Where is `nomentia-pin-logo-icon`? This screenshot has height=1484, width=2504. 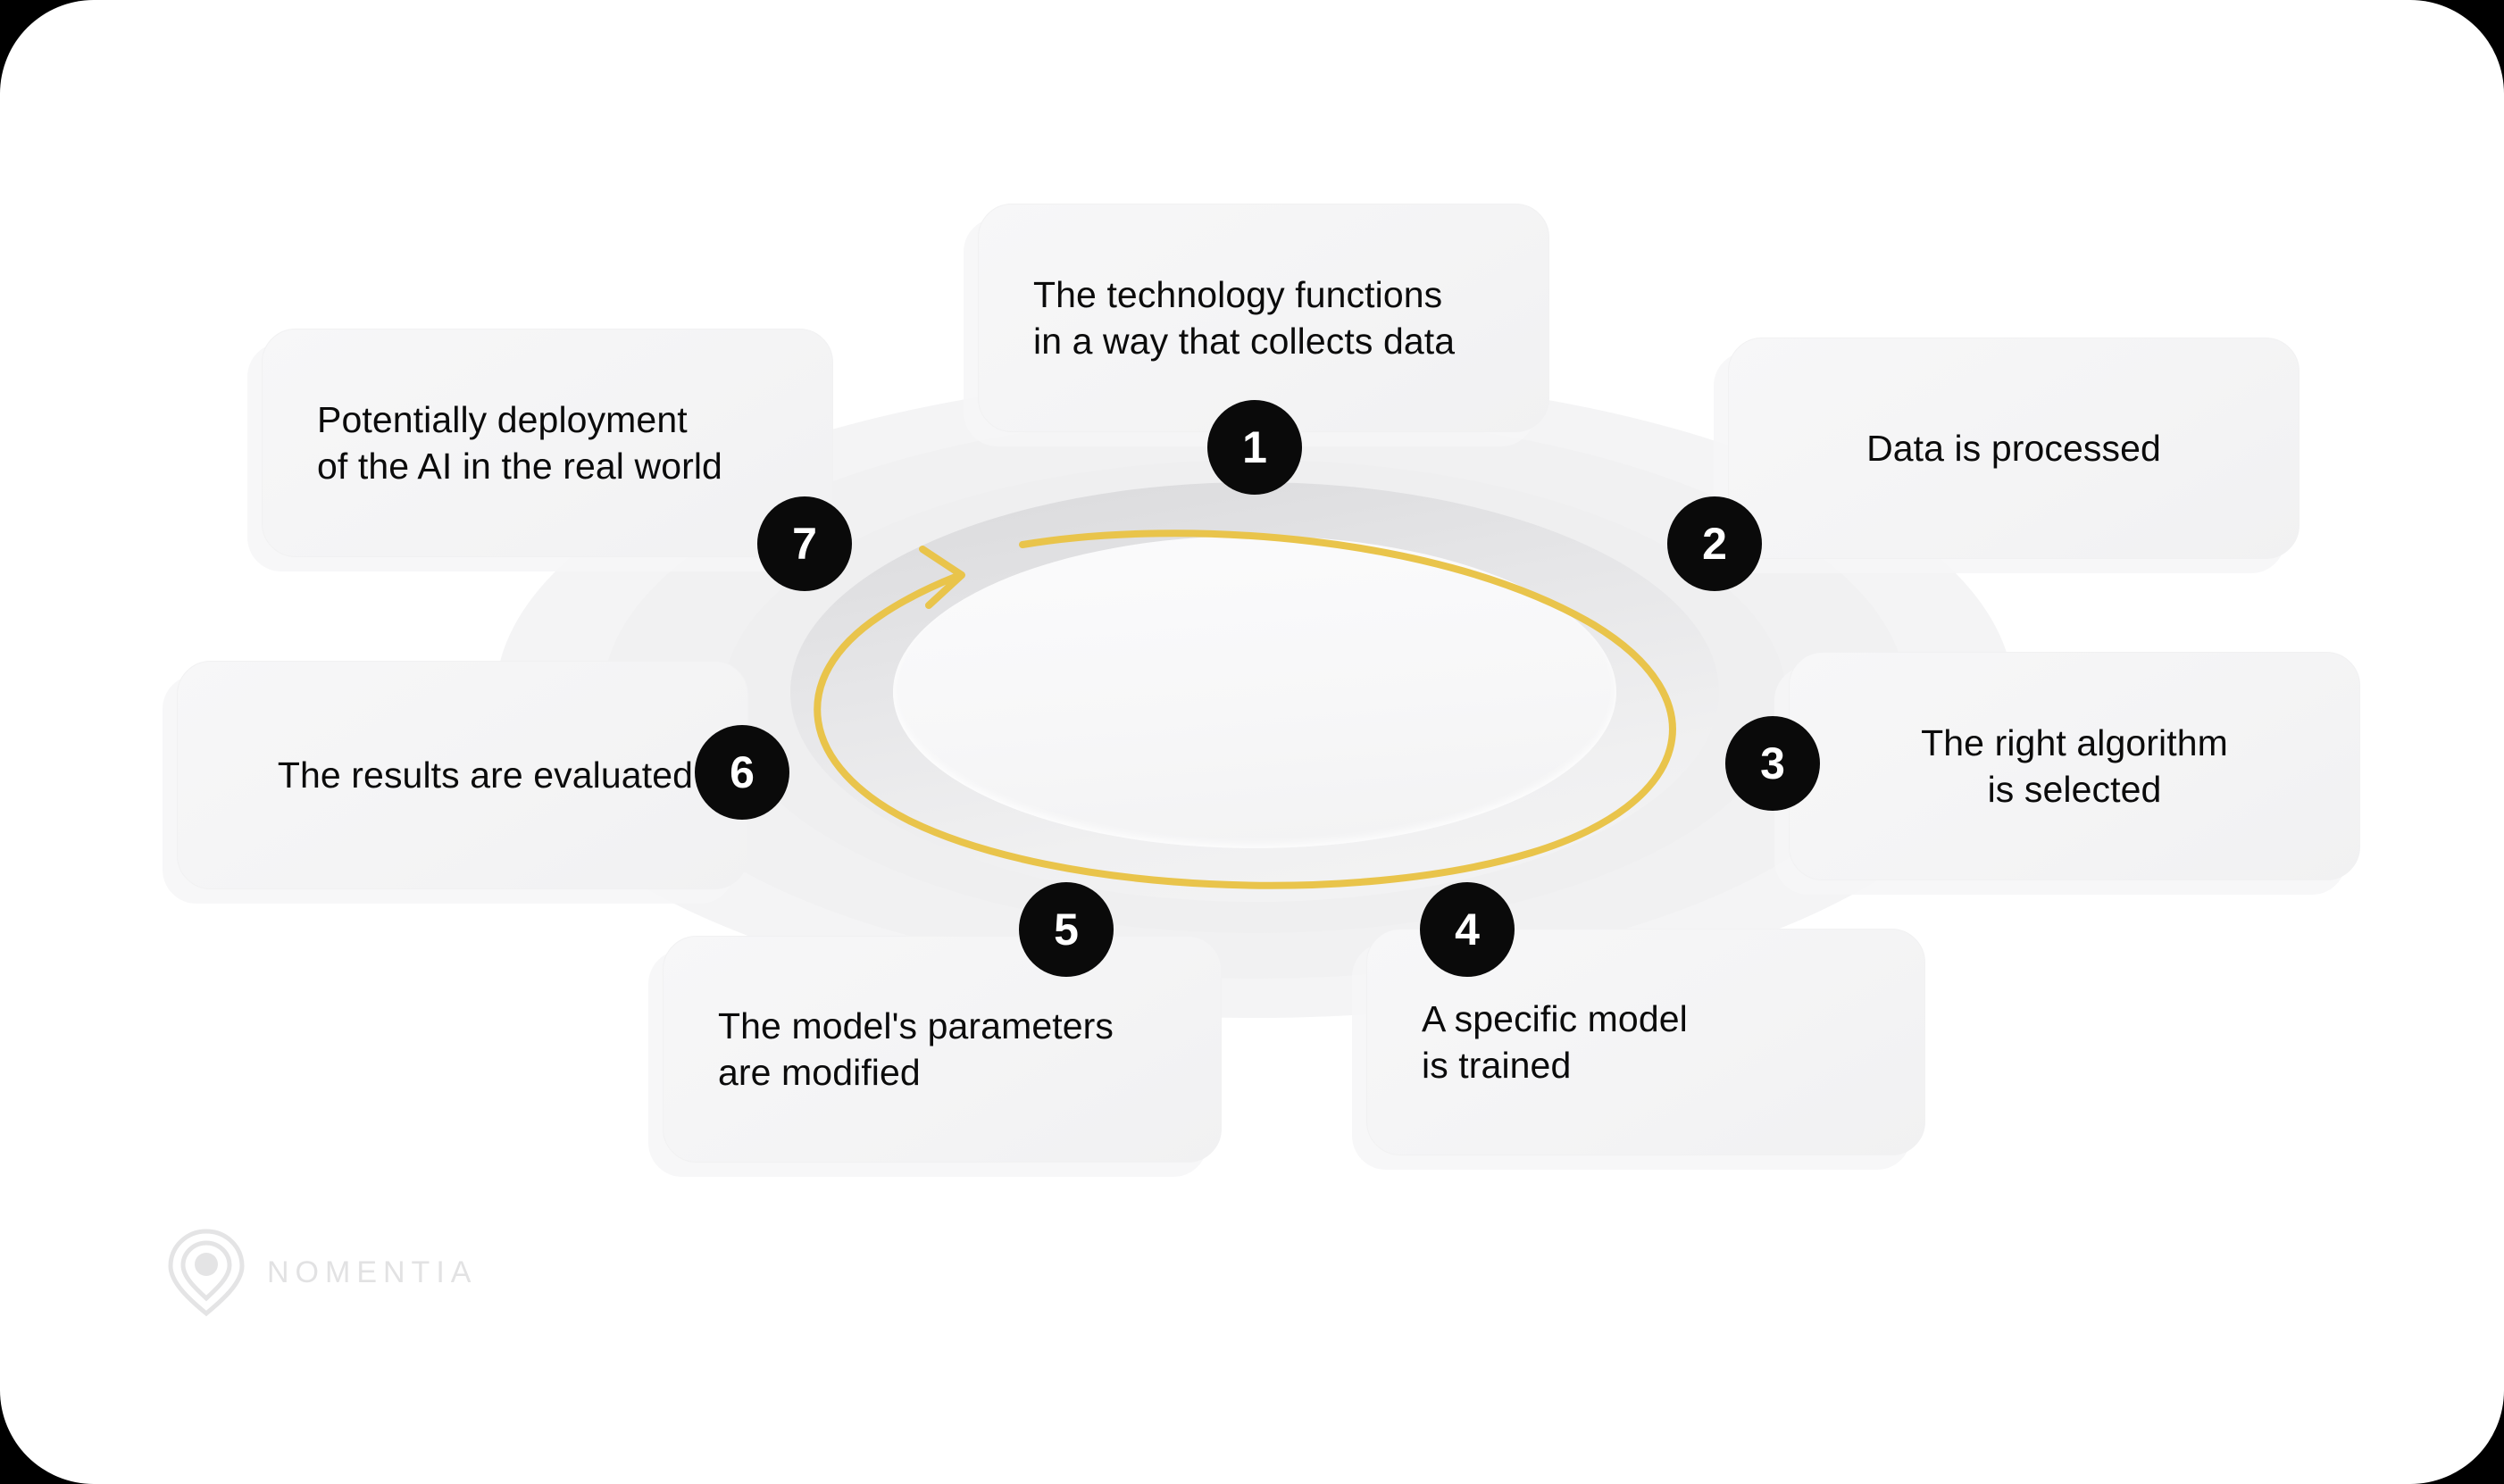 nomentia-pin-logo-icon is located at coordinates (206, 1273).